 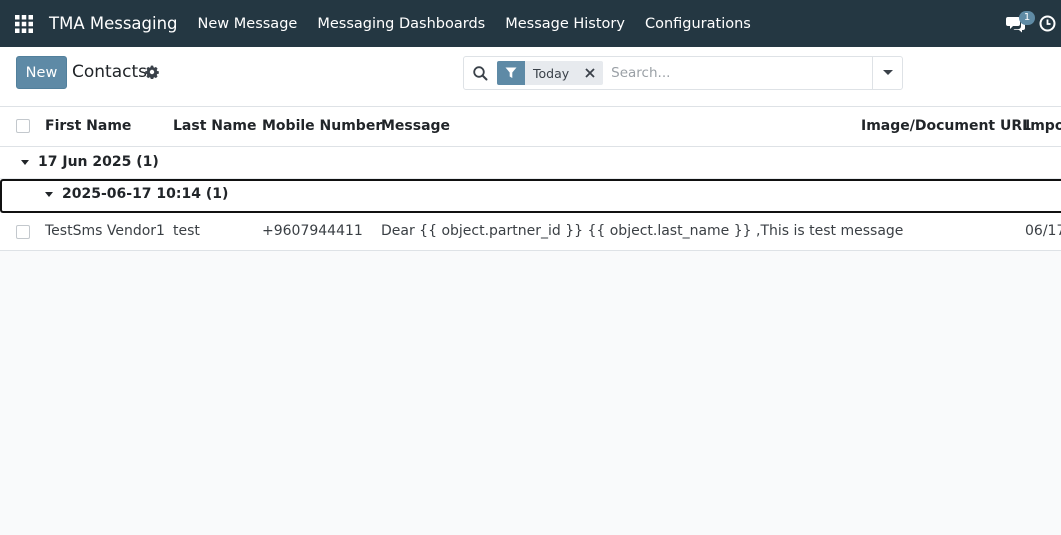 I want to click on cell-first-name: TestSms Vendor1, so click(x=105, y=231).